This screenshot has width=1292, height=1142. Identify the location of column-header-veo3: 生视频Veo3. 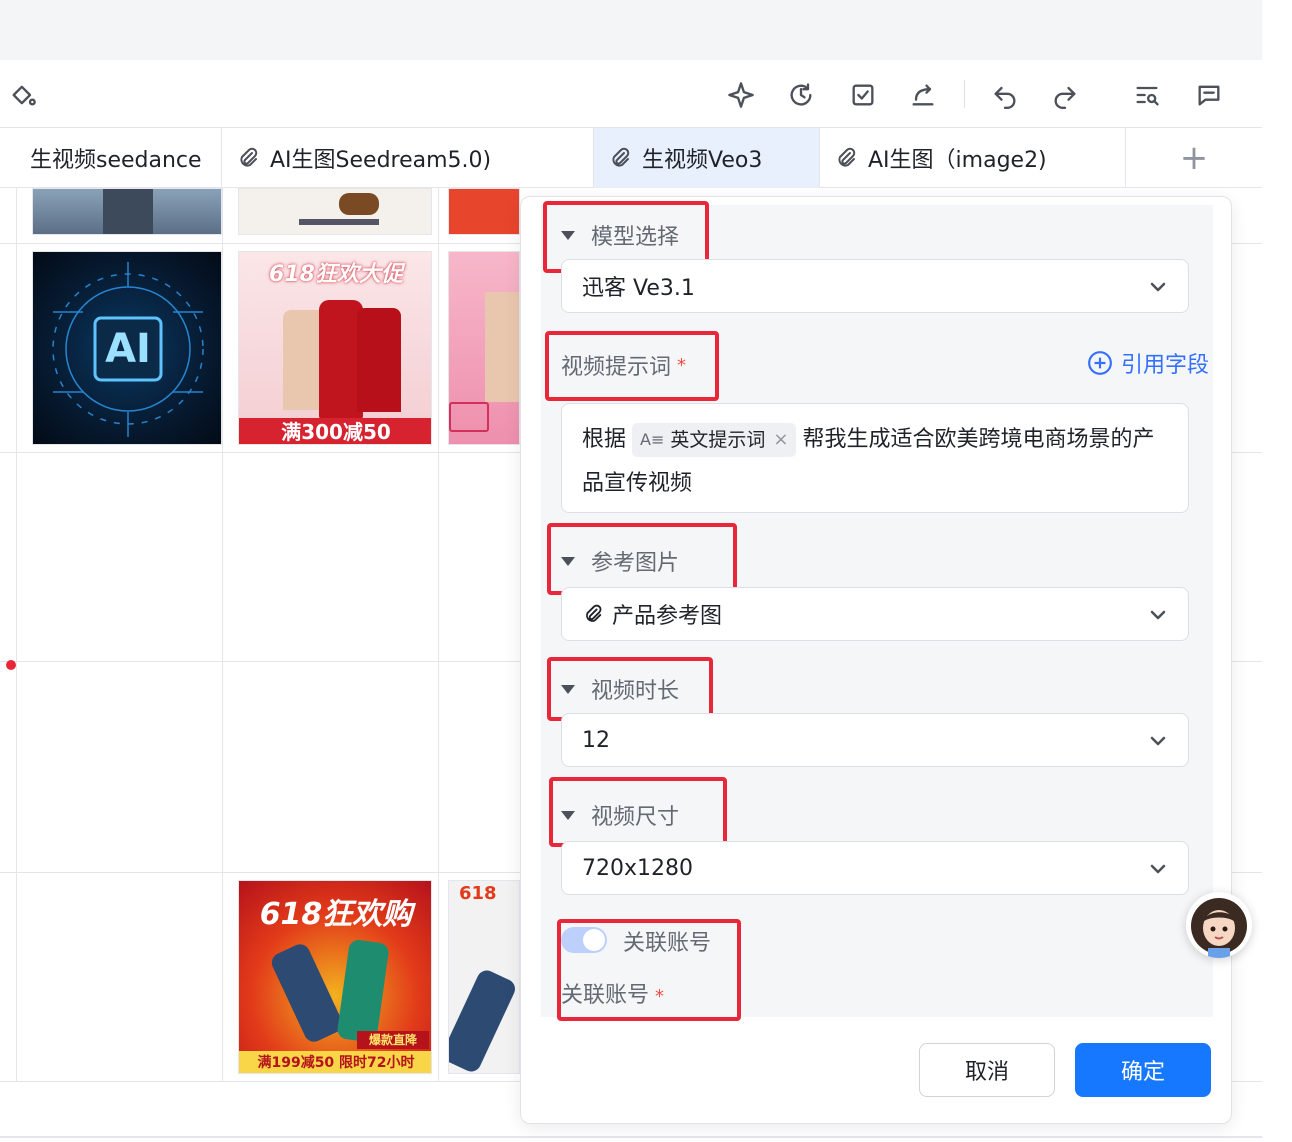
(707, 158).